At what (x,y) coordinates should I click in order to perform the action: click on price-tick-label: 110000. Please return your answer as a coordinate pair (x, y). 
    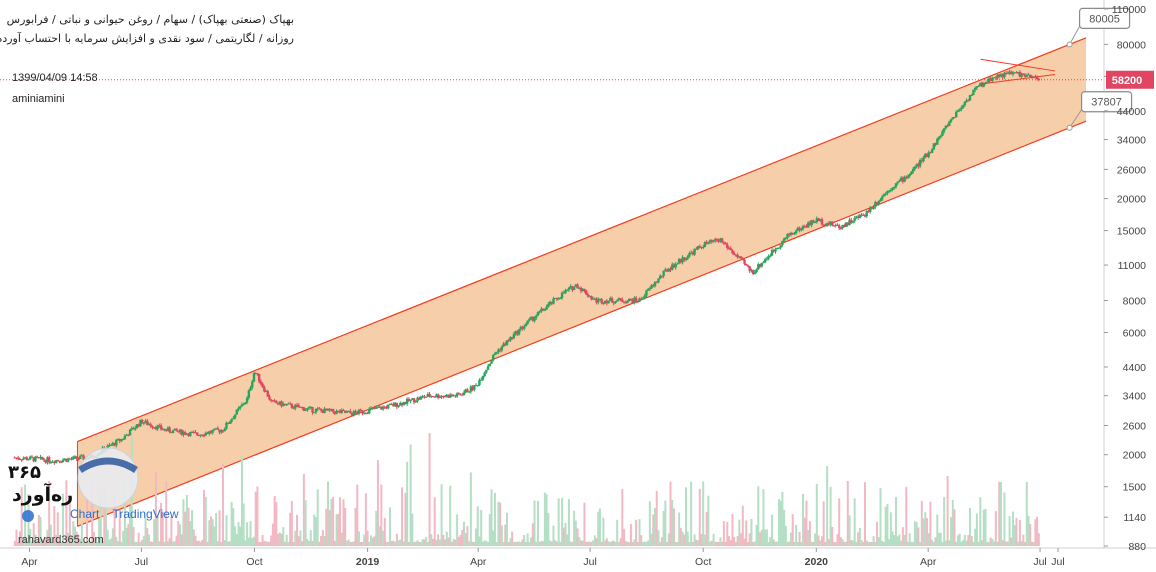
    Looking at the image, I should click on (1129, 10).